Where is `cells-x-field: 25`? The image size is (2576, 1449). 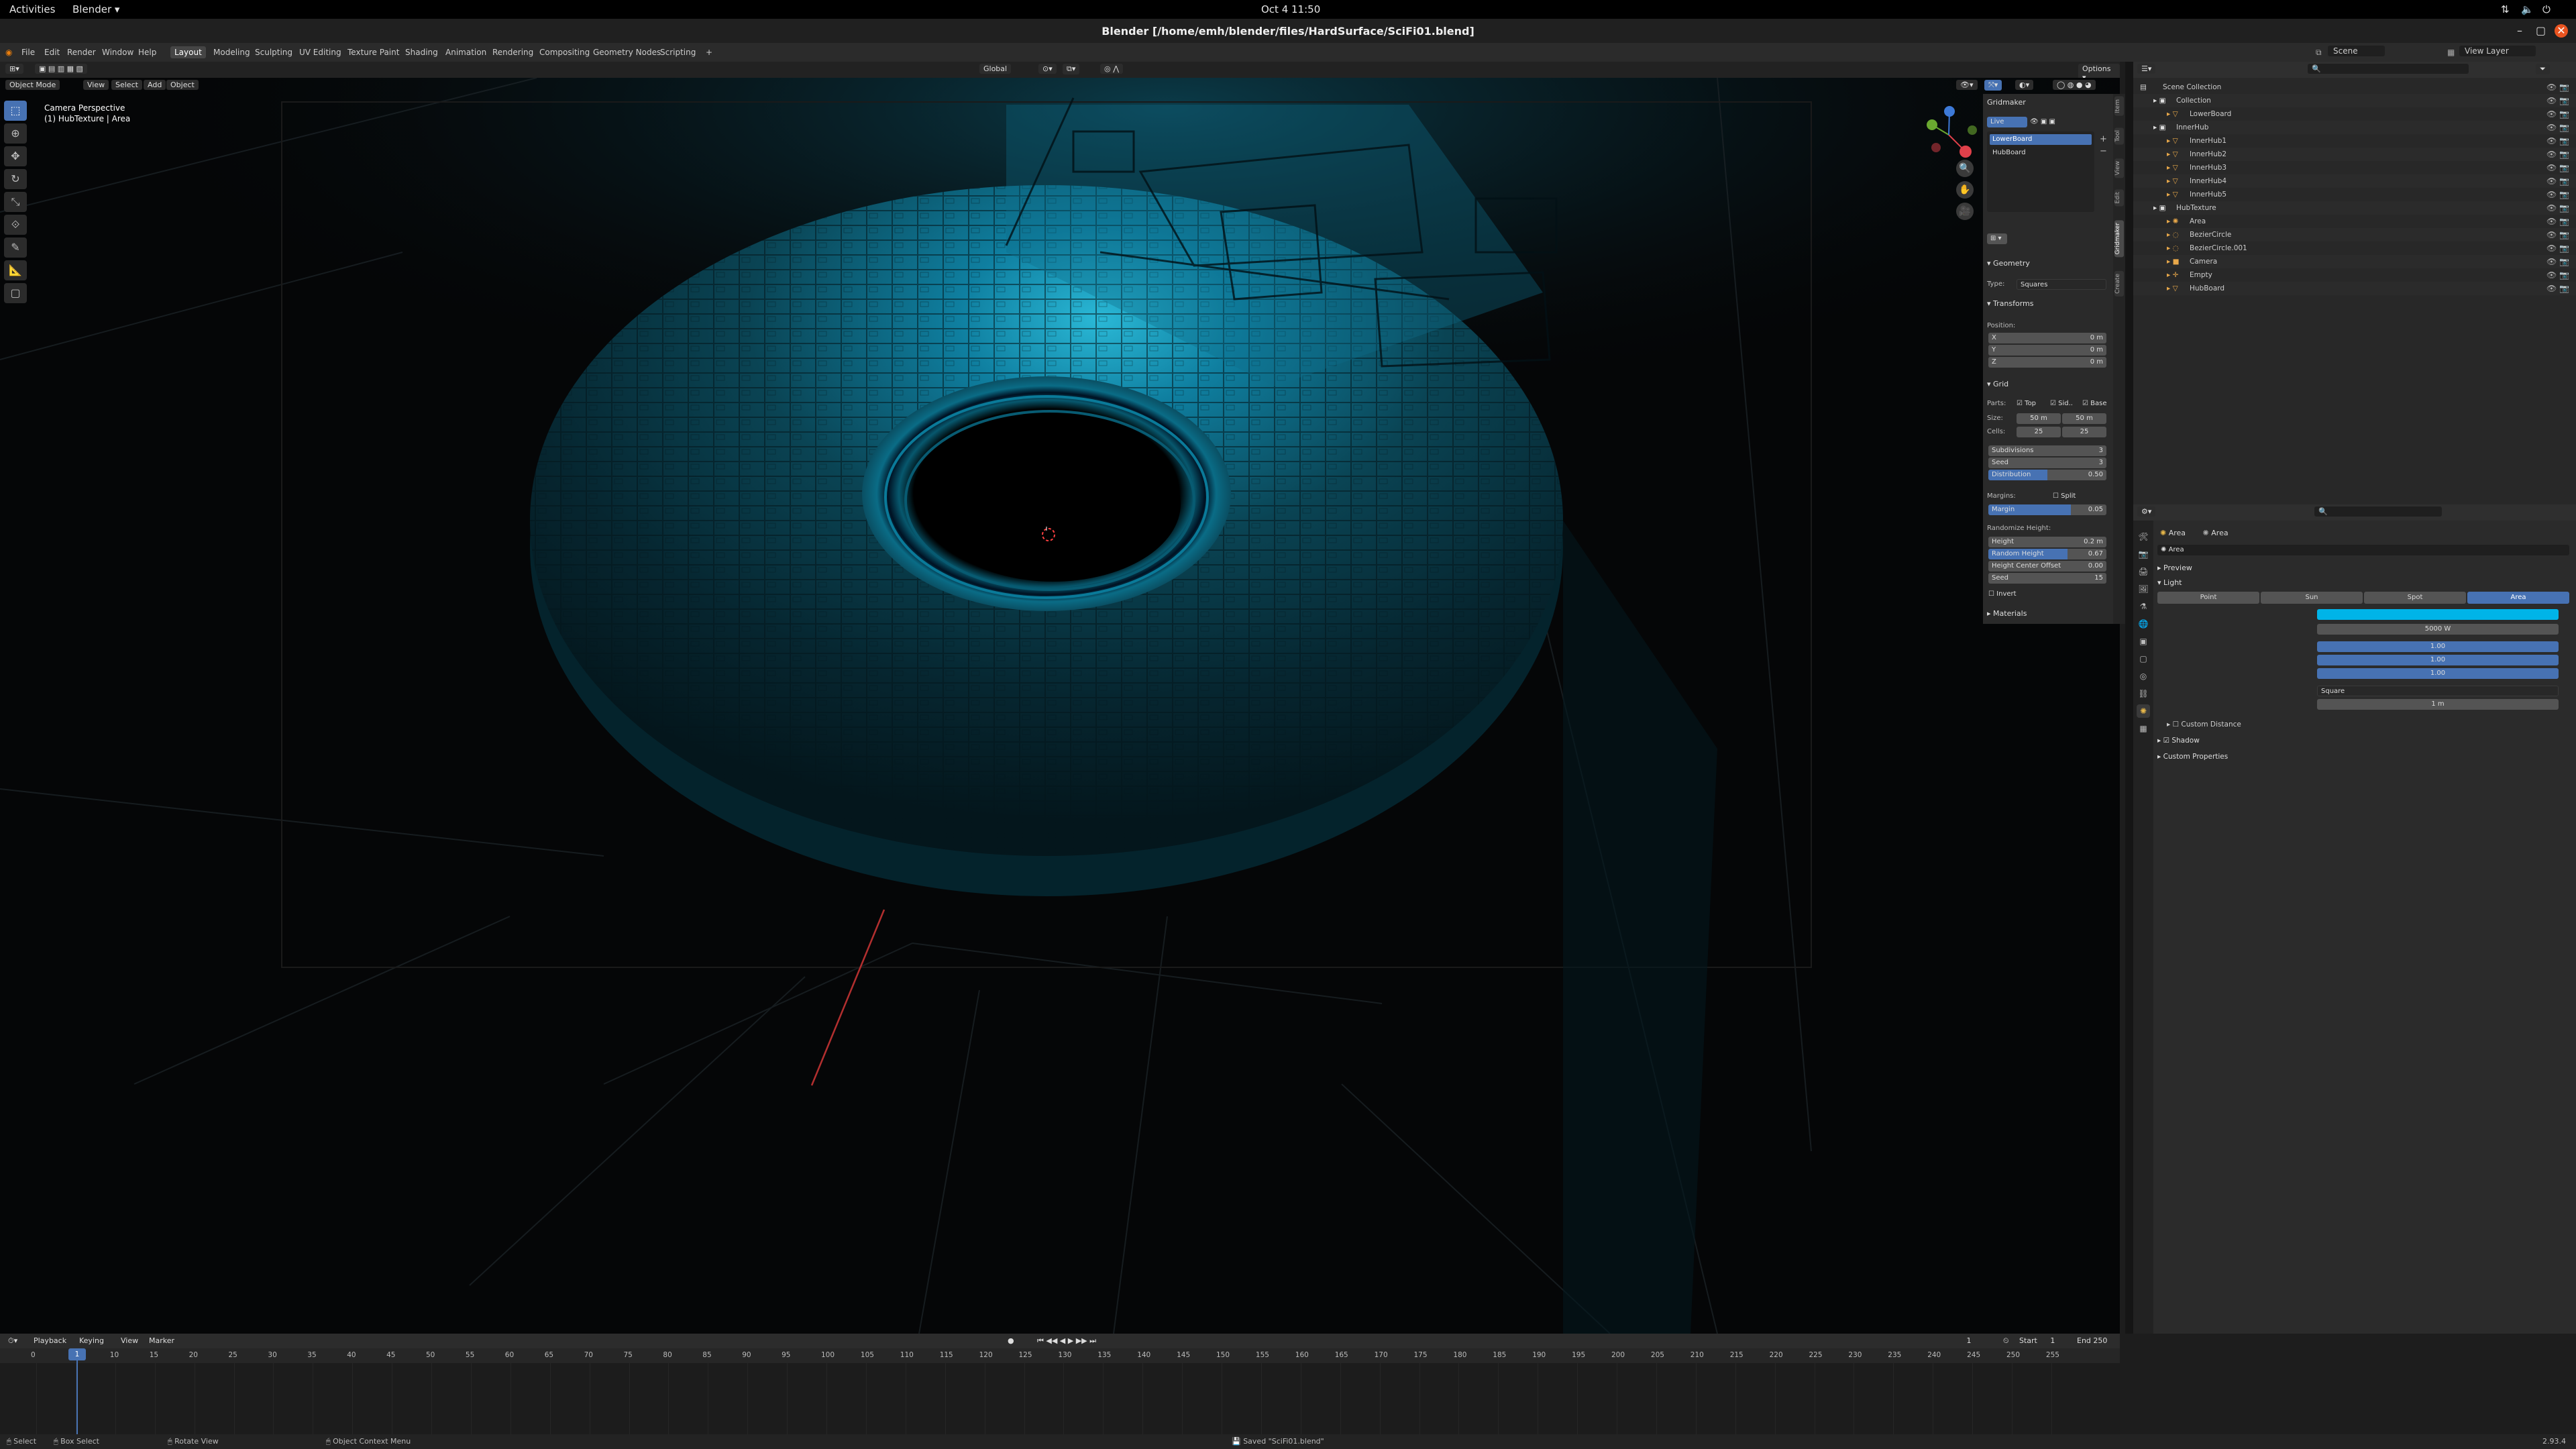 cells-x-field: 25 is located at coordinates (2039, 432).